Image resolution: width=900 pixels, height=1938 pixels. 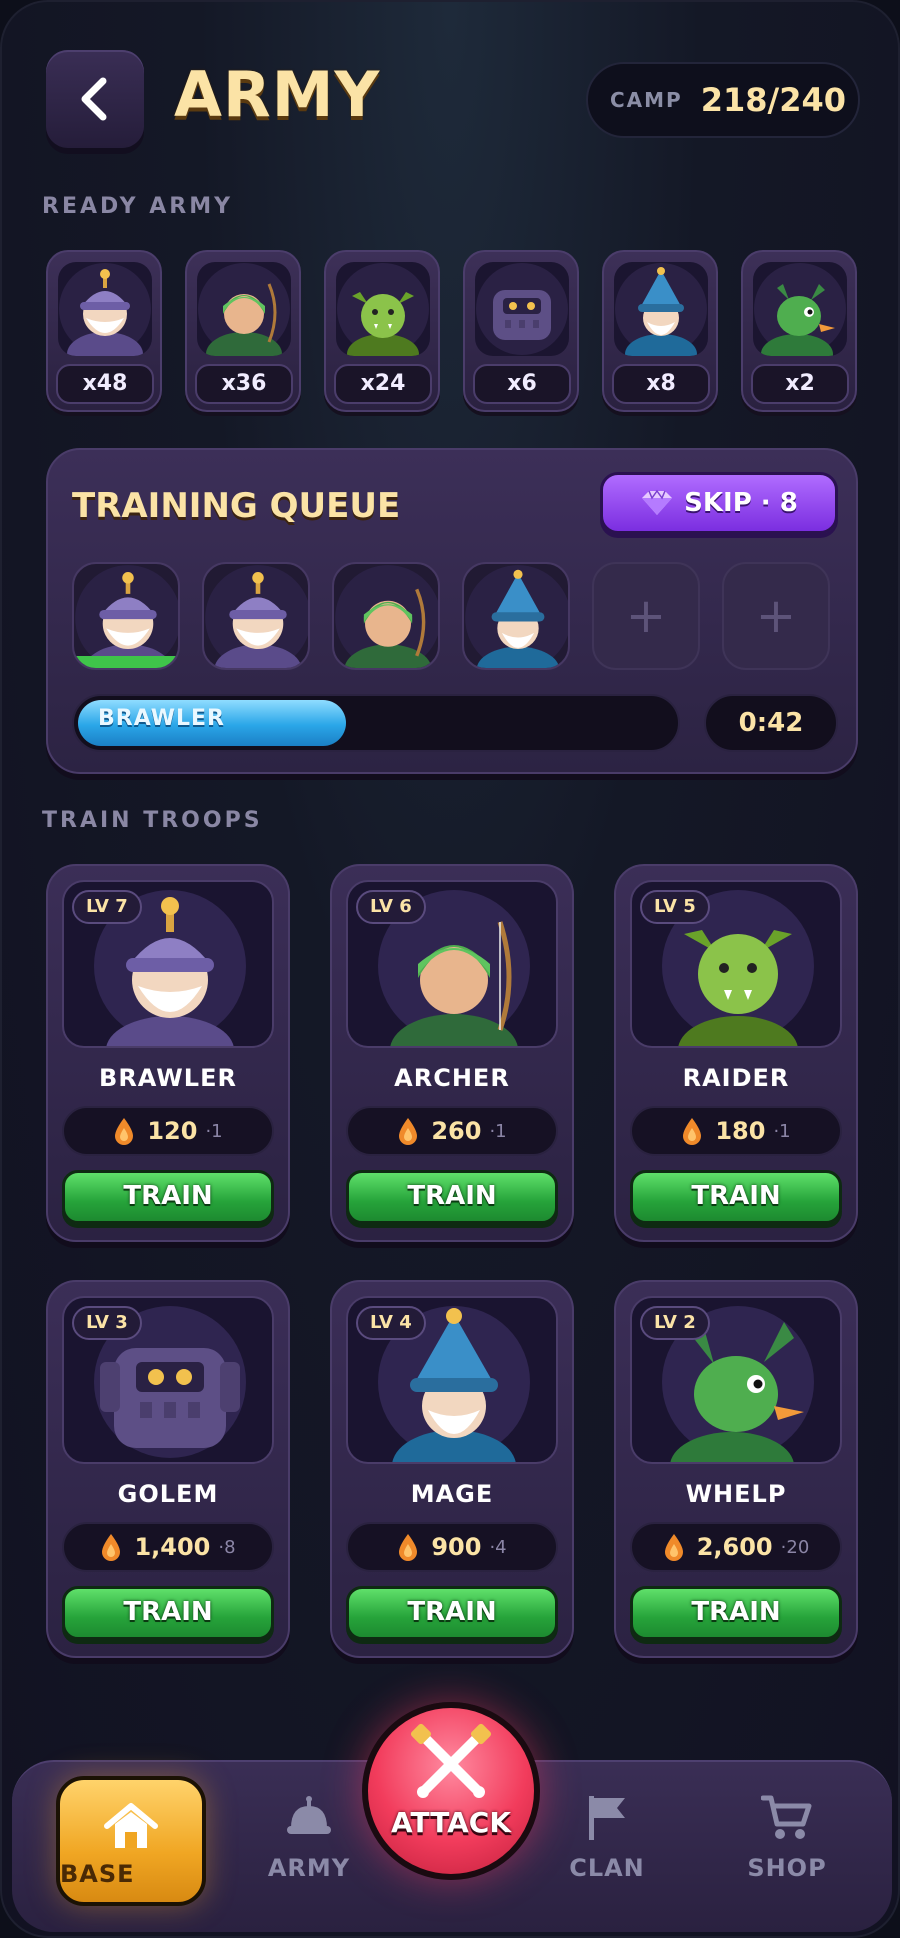 I want to click on cost-value: 900, so click(x=456, y=1547).